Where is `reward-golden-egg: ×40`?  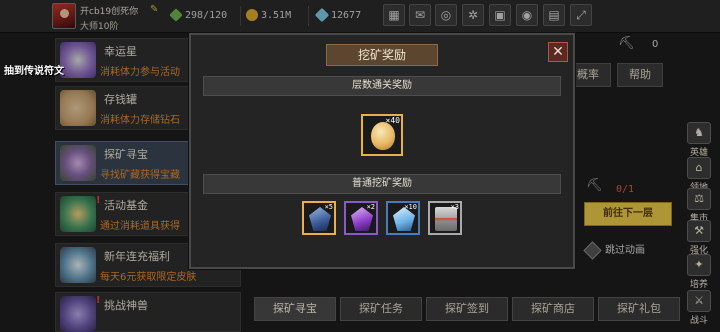 reward-golden-egg: ×40 is located at coordinates (382, 135).